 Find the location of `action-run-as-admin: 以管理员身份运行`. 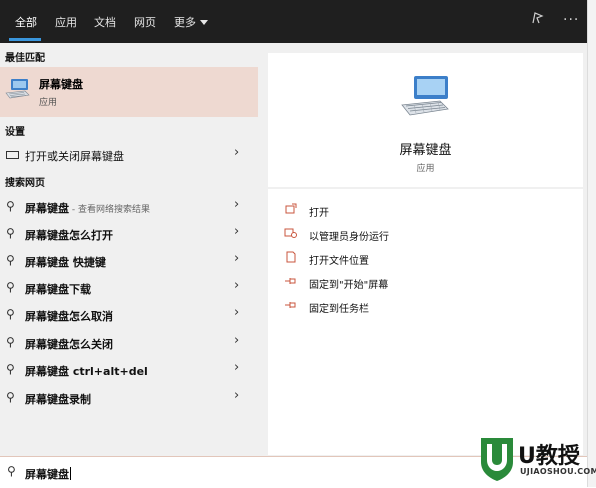

action-run-as-admin: 以管理员身份运行 is located at coordinates (384, 235).